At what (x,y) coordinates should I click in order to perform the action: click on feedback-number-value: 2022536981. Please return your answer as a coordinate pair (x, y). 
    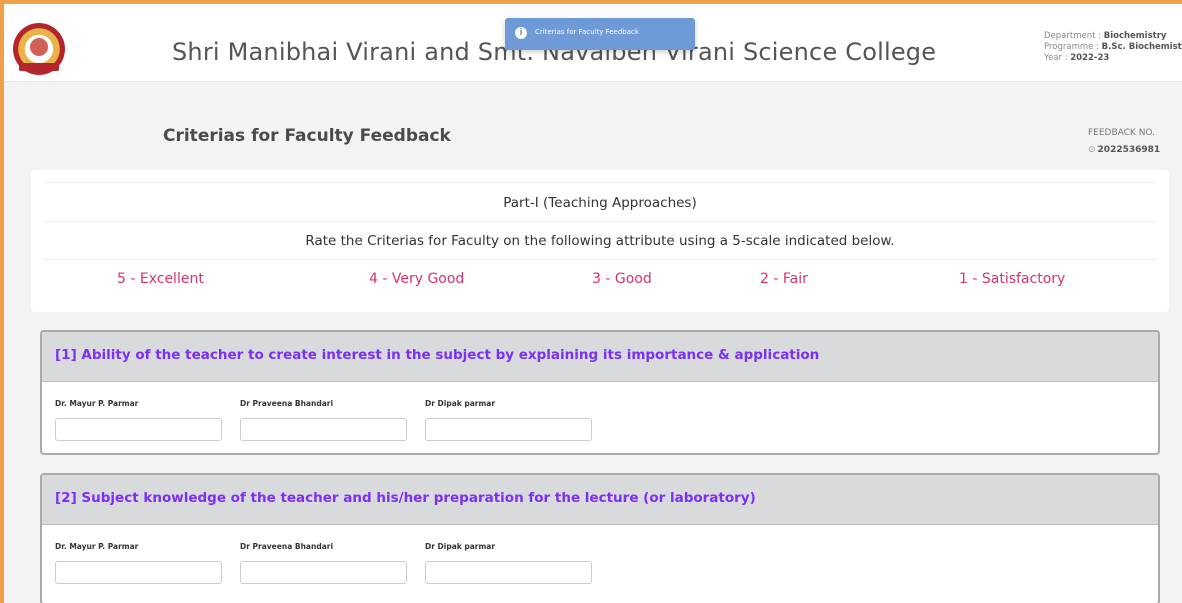
    Looking at the image, I should click on (1129, 150).